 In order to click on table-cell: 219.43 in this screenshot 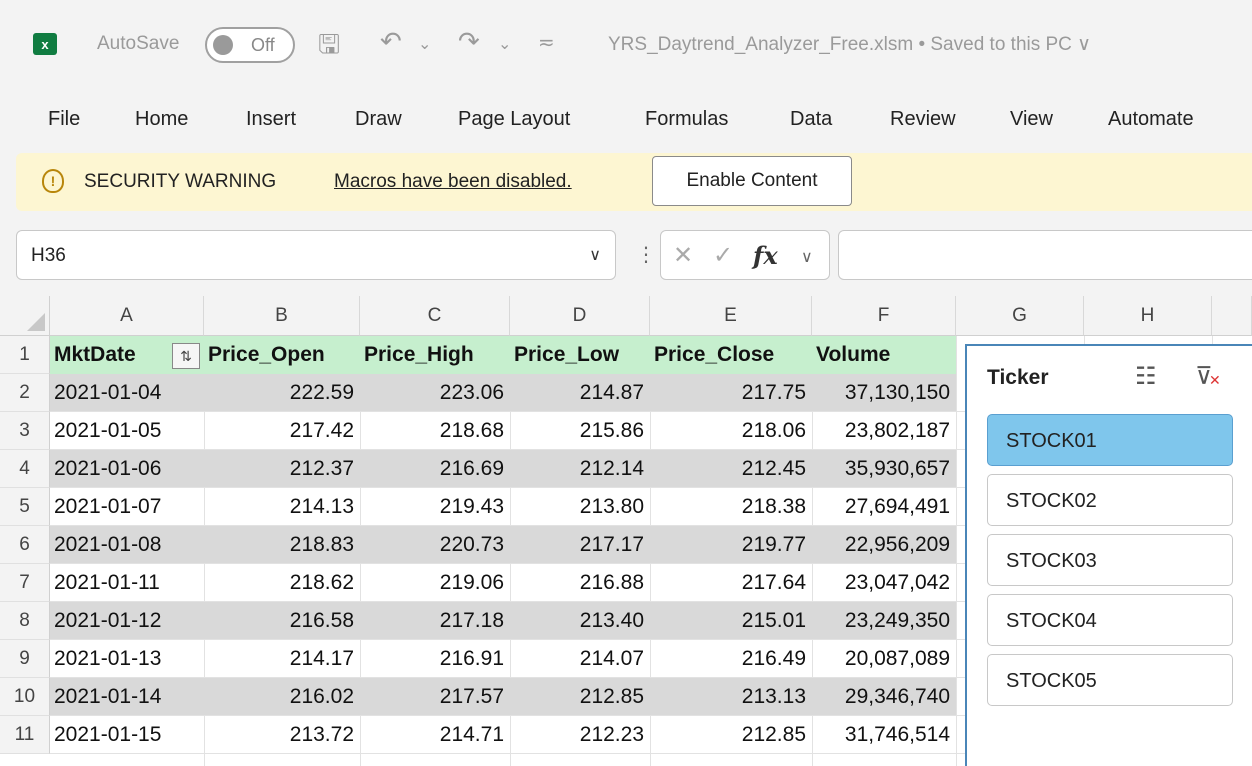, I will do `click(435, 507)`.